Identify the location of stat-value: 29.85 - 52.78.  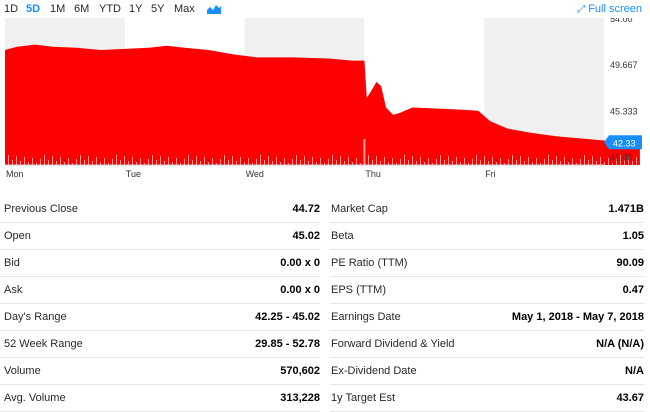
(287, 344).